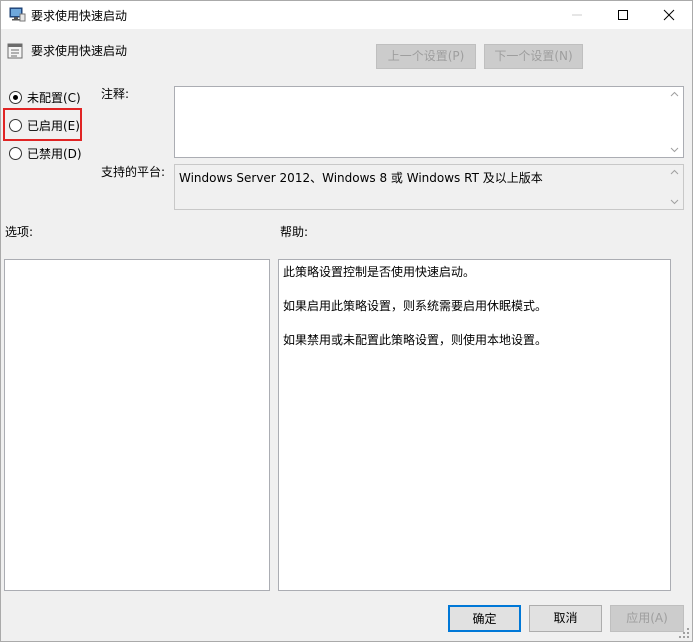  What do you see at coordinates (133, 172) in the screenshot?
I see `platform-label: 支持的平台:` at bounding box center [133, 172].